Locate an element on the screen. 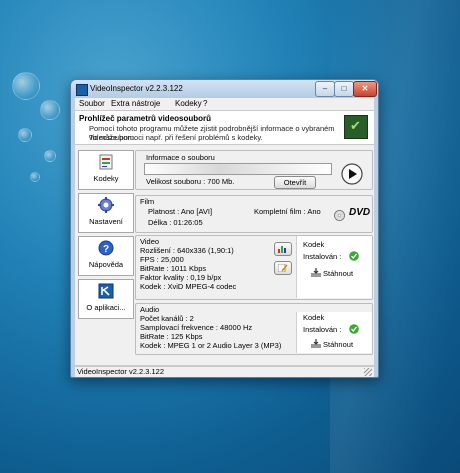 Image resolution: width=460 pixels, height=473 pixels. video-codec-text: Kodek : XviD MPEG-4 codec is located at coordinates (188, 286).